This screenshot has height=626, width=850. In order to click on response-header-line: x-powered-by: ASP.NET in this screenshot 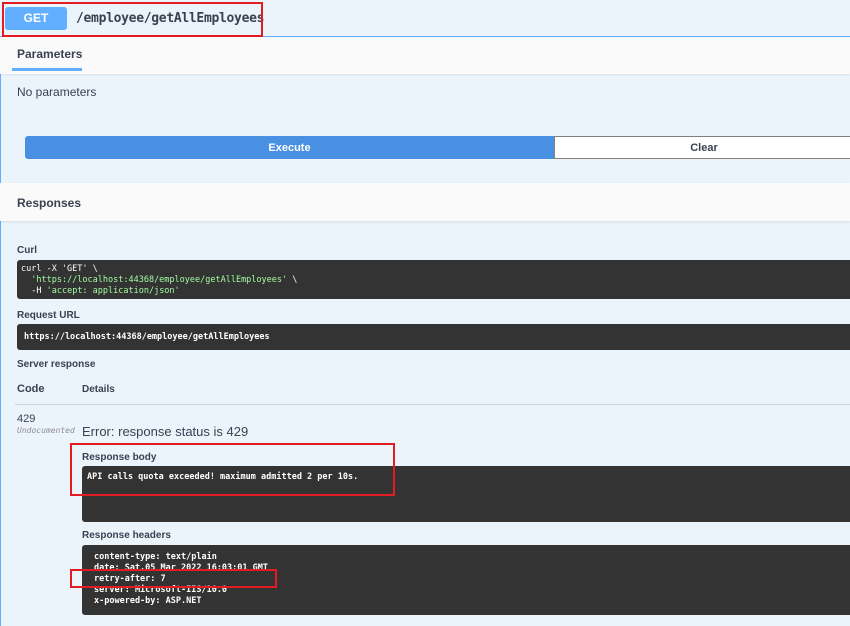, I will do `click(148, 601)`.